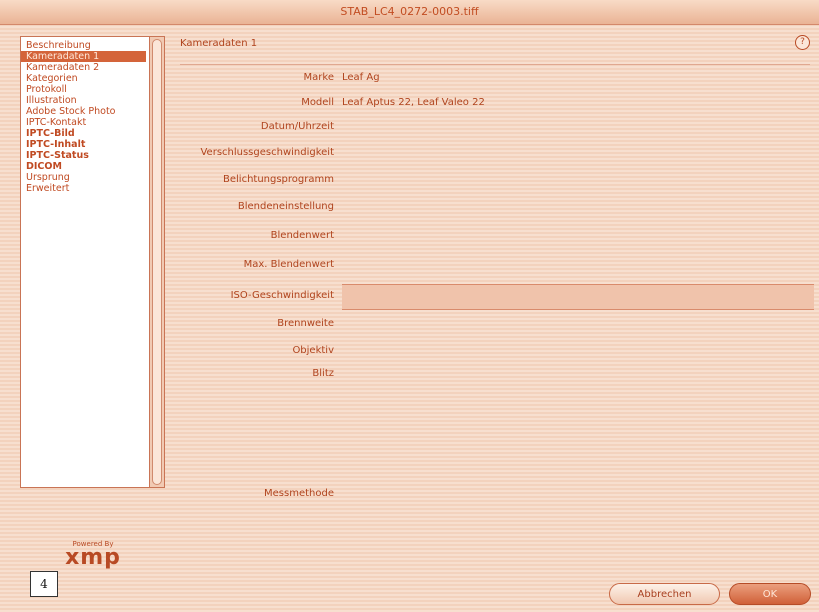  What do you see at coordinates (83, 166) in the screenshot?
I see `sidebar-item-dicom: DICOM` at bounding box center [83, 166].